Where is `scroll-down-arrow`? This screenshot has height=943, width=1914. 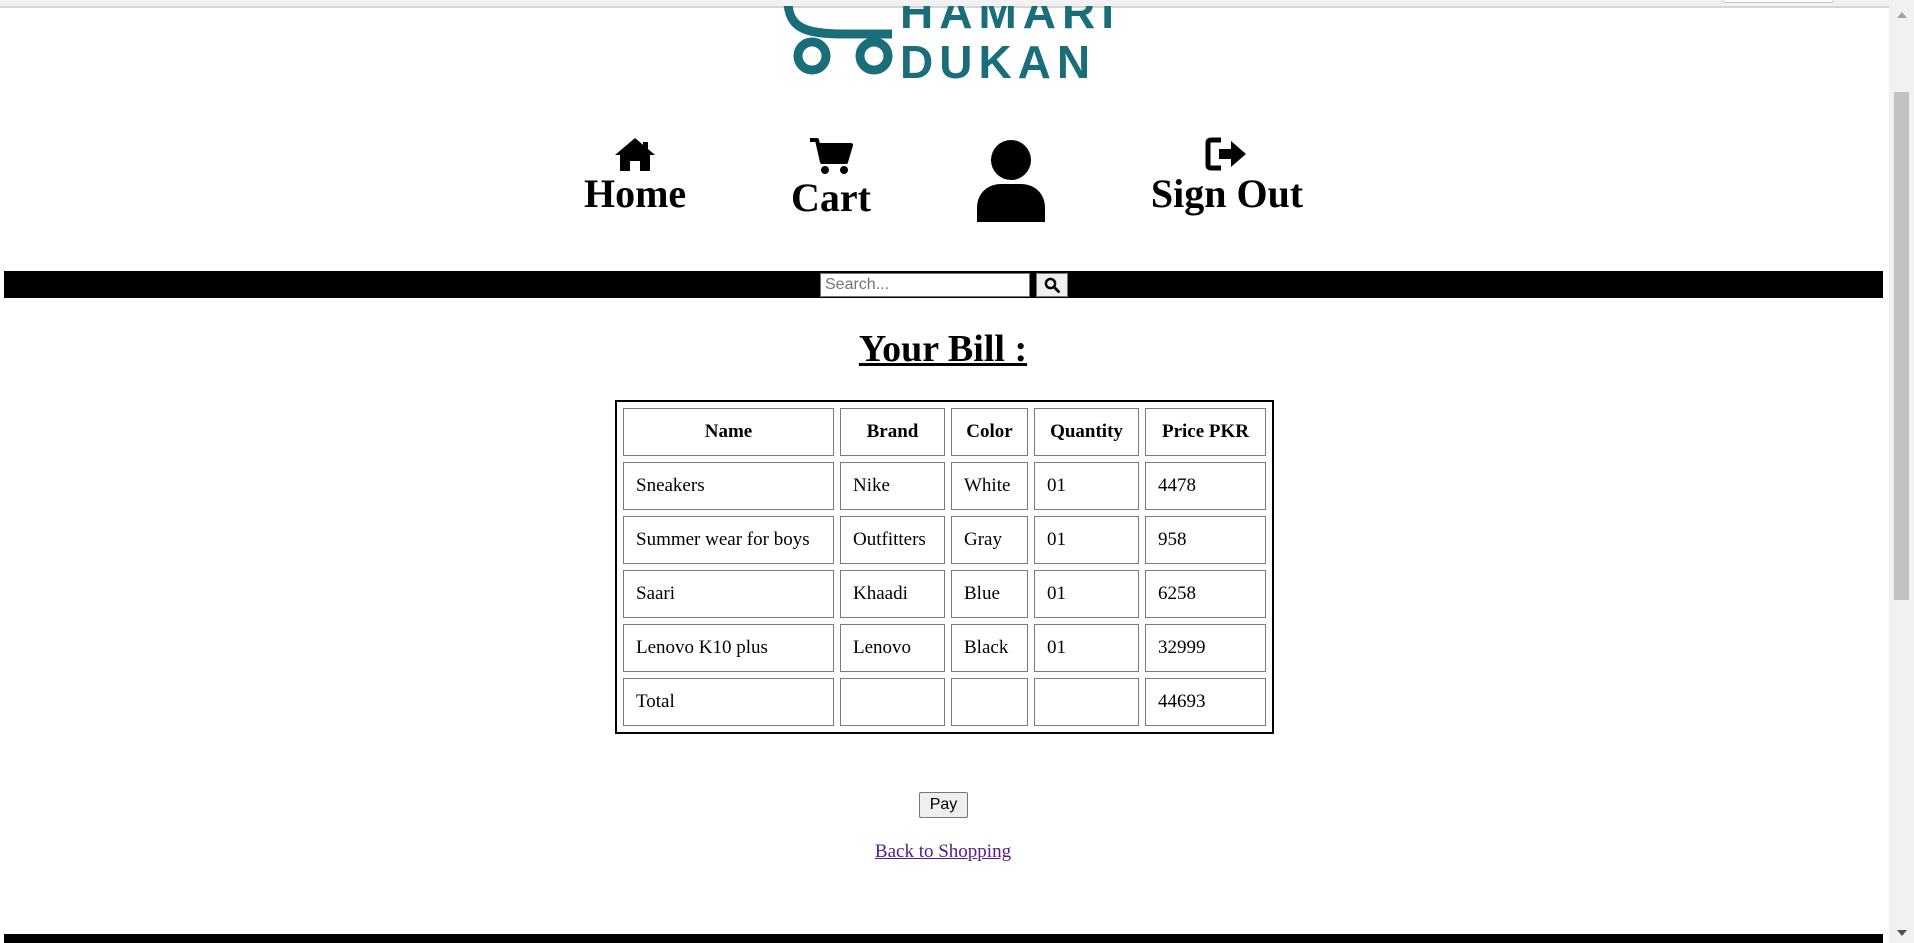
scroll-down-arrow is located at coordinates (1901, 933).